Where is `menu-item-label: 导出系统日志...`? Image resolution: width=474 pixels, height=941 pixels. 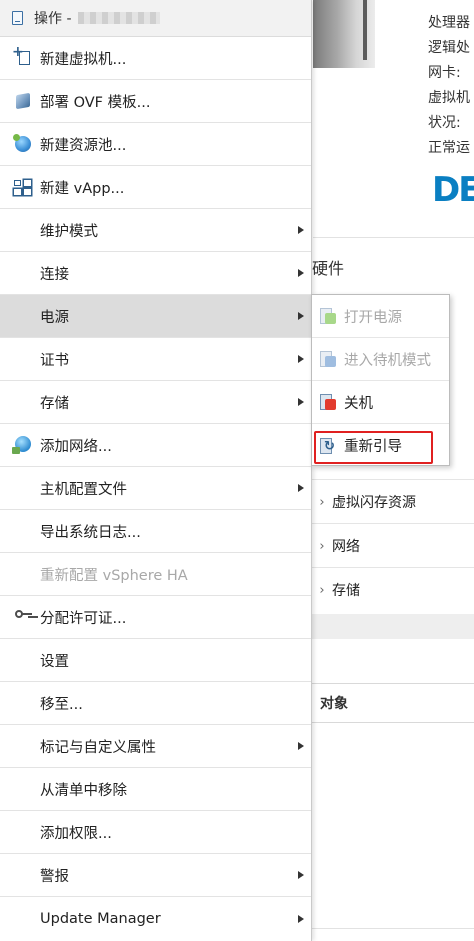 menu-item-label: 导出系统日志... is located at coordinates (90, 532).